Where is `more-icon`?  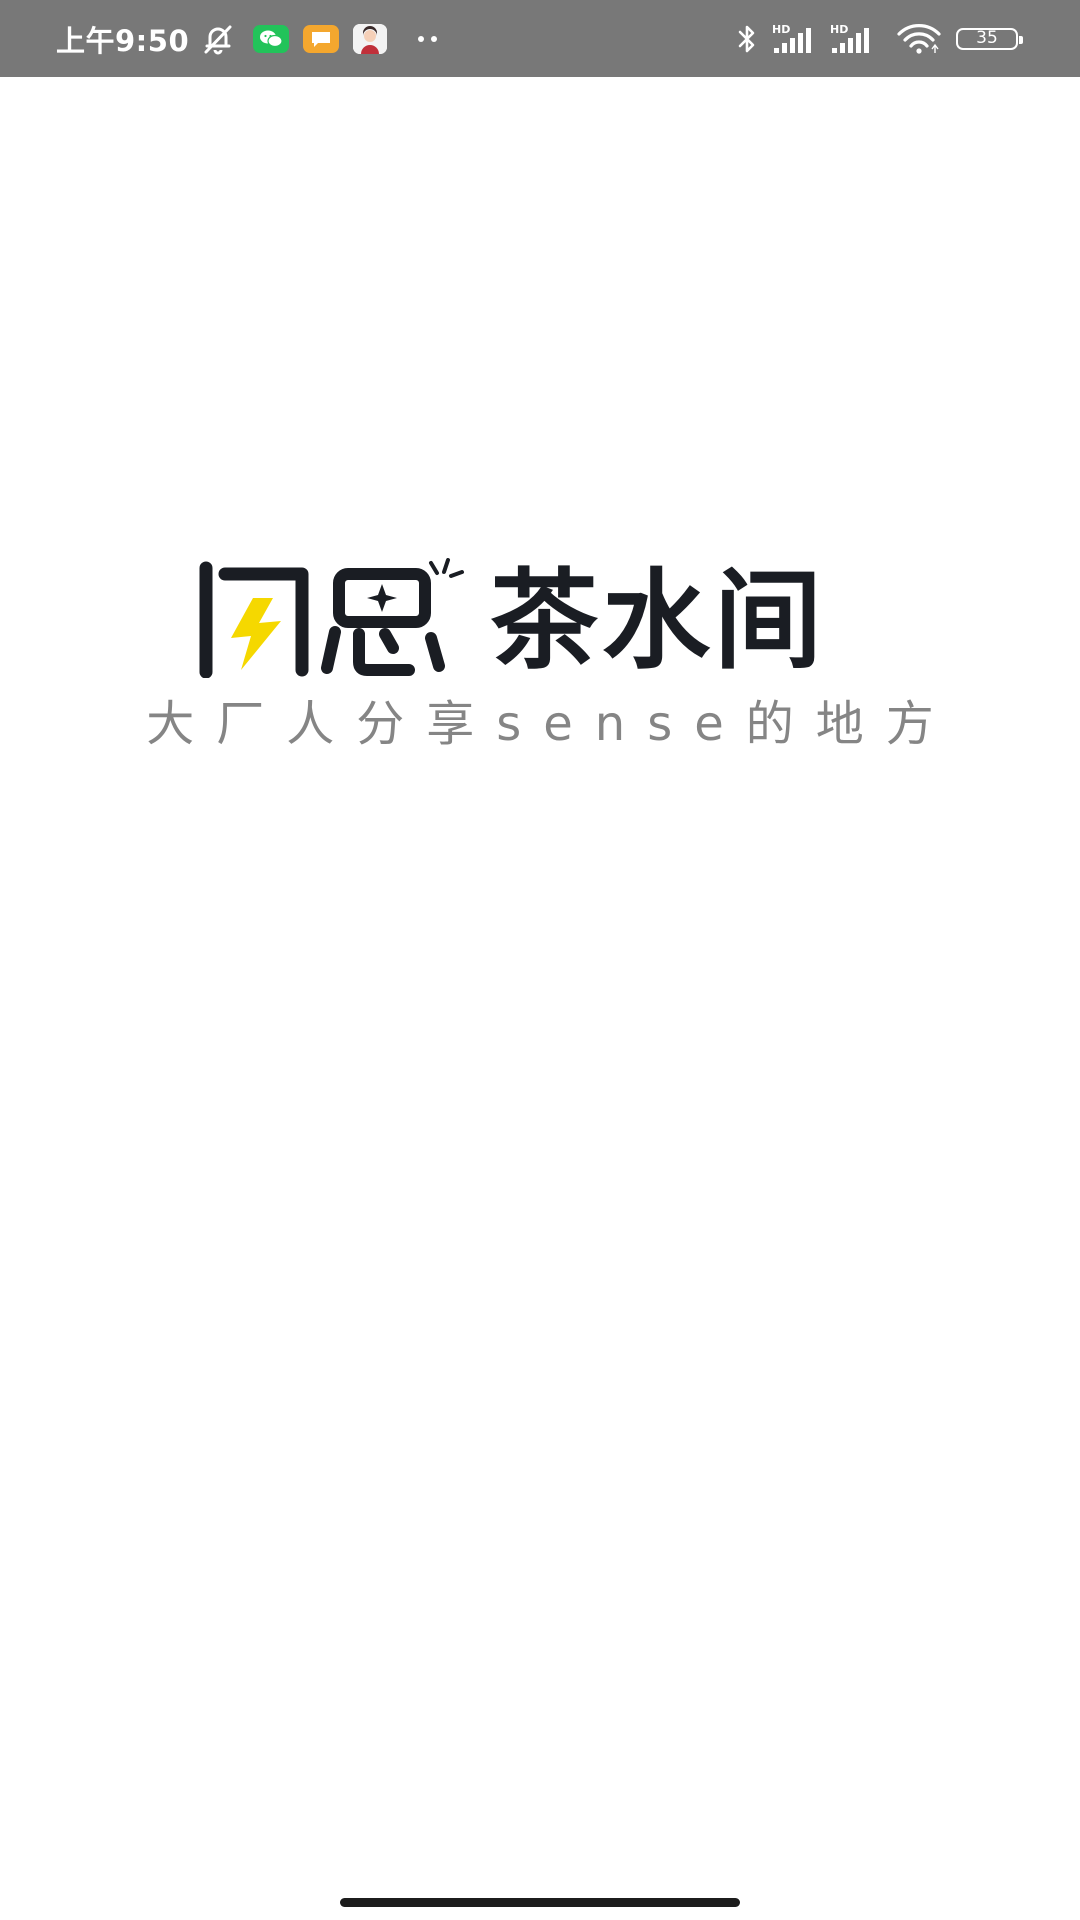 more-icon is located at coordinates (428, 39).